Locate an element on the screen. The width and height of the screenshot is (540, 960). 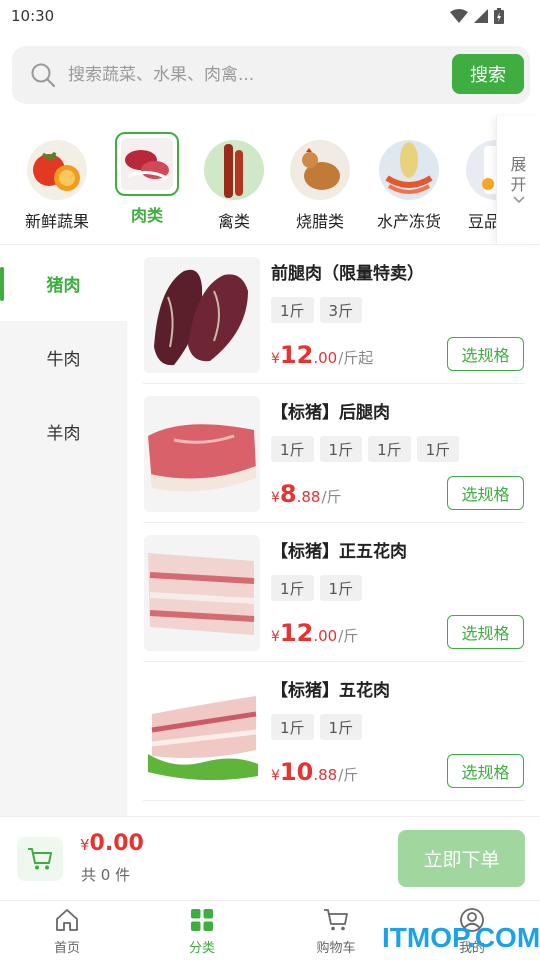
category-poultry: 禽类 is located at coordinates (234, 185).